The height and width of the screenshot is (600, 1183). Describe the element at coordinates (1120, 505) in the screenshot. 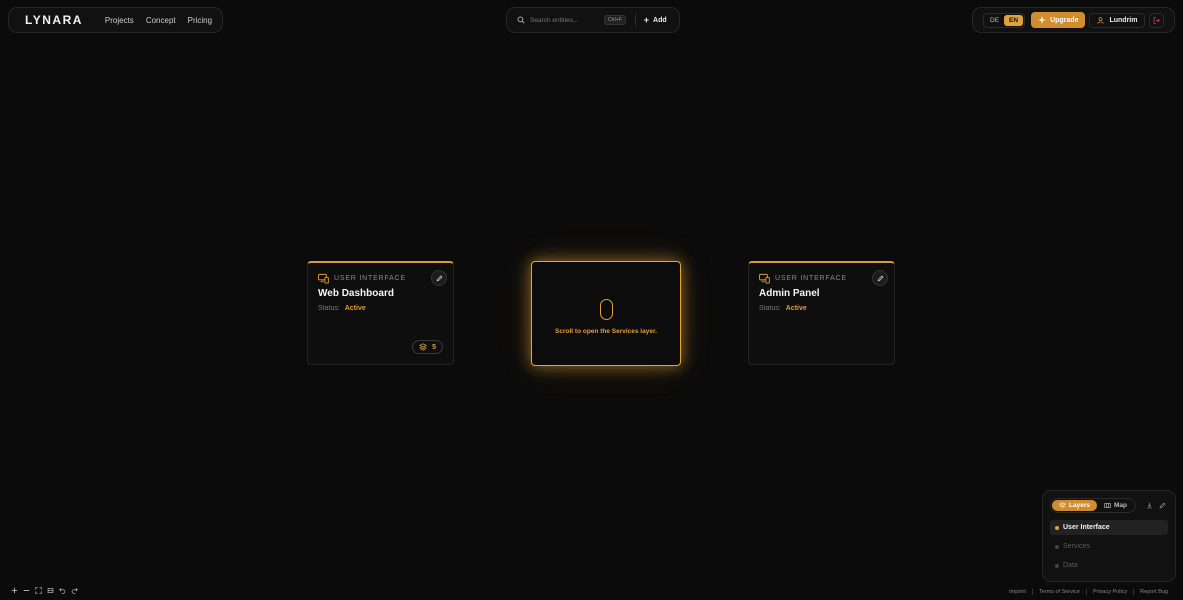

I see `tab-map-label: Map` at that location.